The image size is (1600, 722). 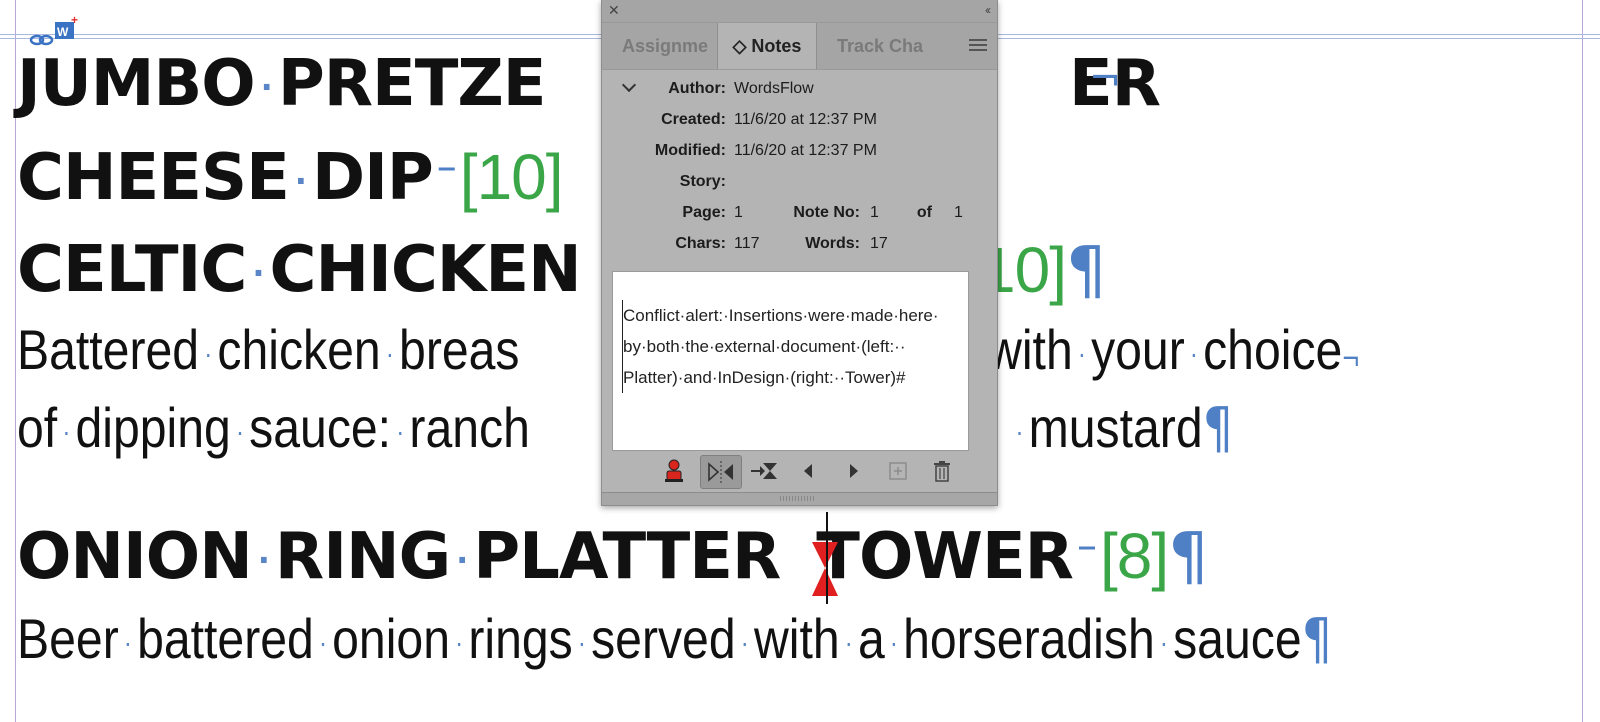 I want to click on resize-grip-icon, so click(x=798, y=498).